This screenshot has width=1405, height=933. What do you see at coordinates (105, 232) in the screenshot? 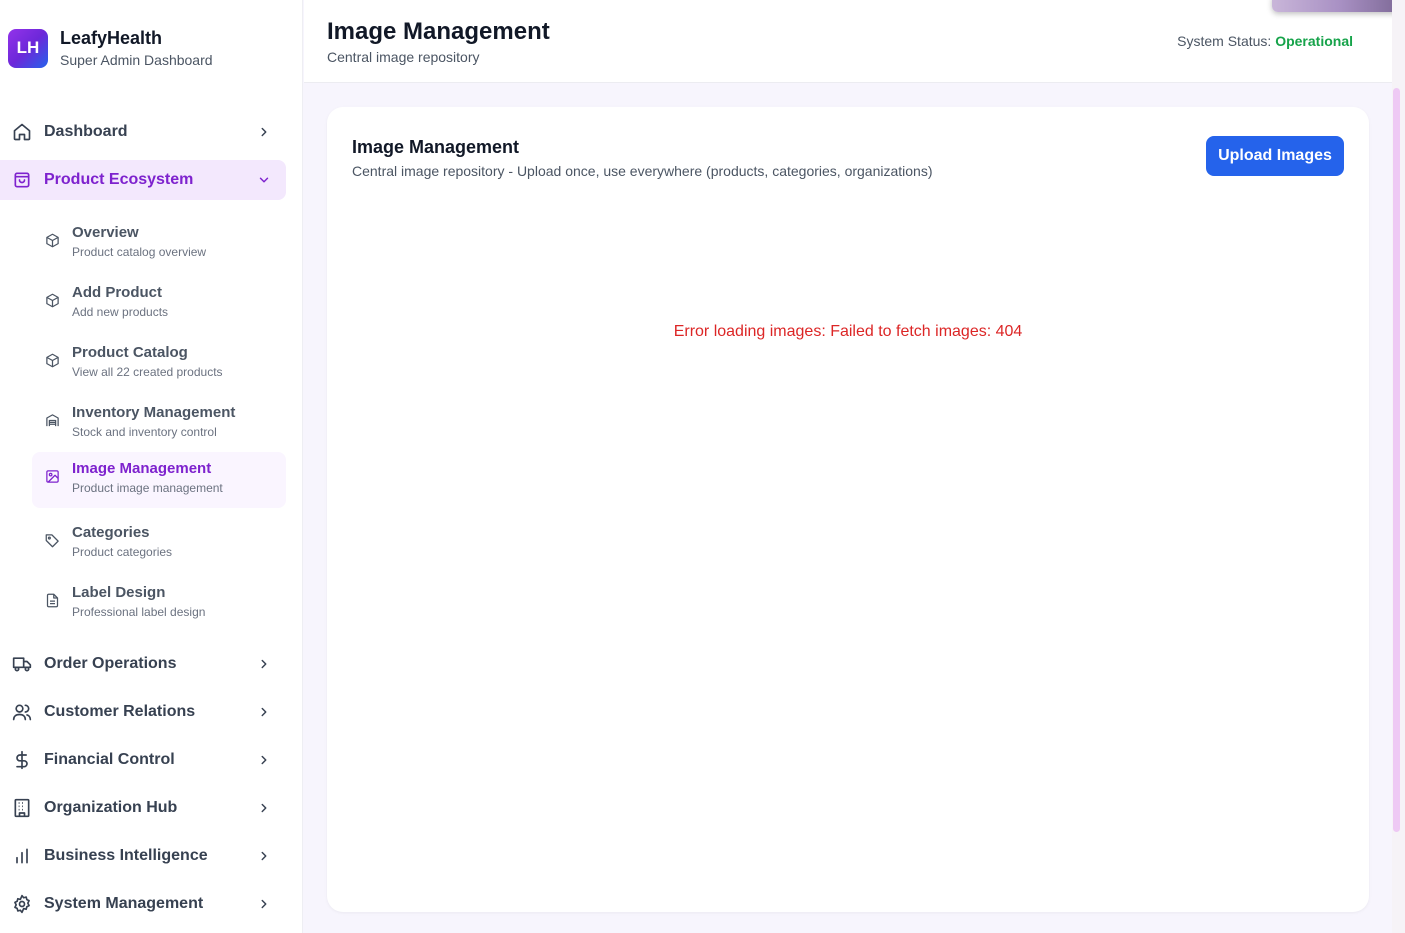
I see `subitem-label: Overview` at bounding box center [105, 232].